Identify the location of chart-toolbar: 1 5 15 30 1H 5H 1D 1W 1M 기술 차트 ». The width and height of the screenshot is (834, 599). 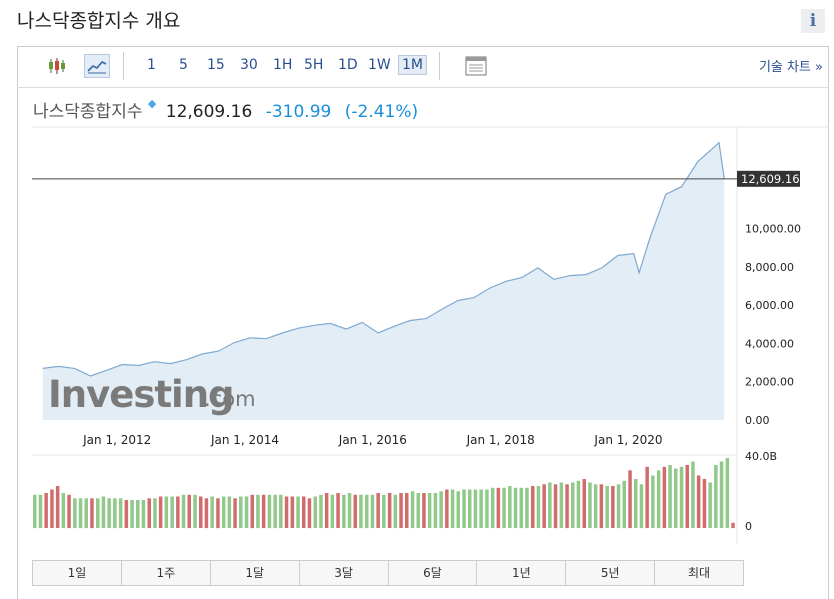
(423, 67).